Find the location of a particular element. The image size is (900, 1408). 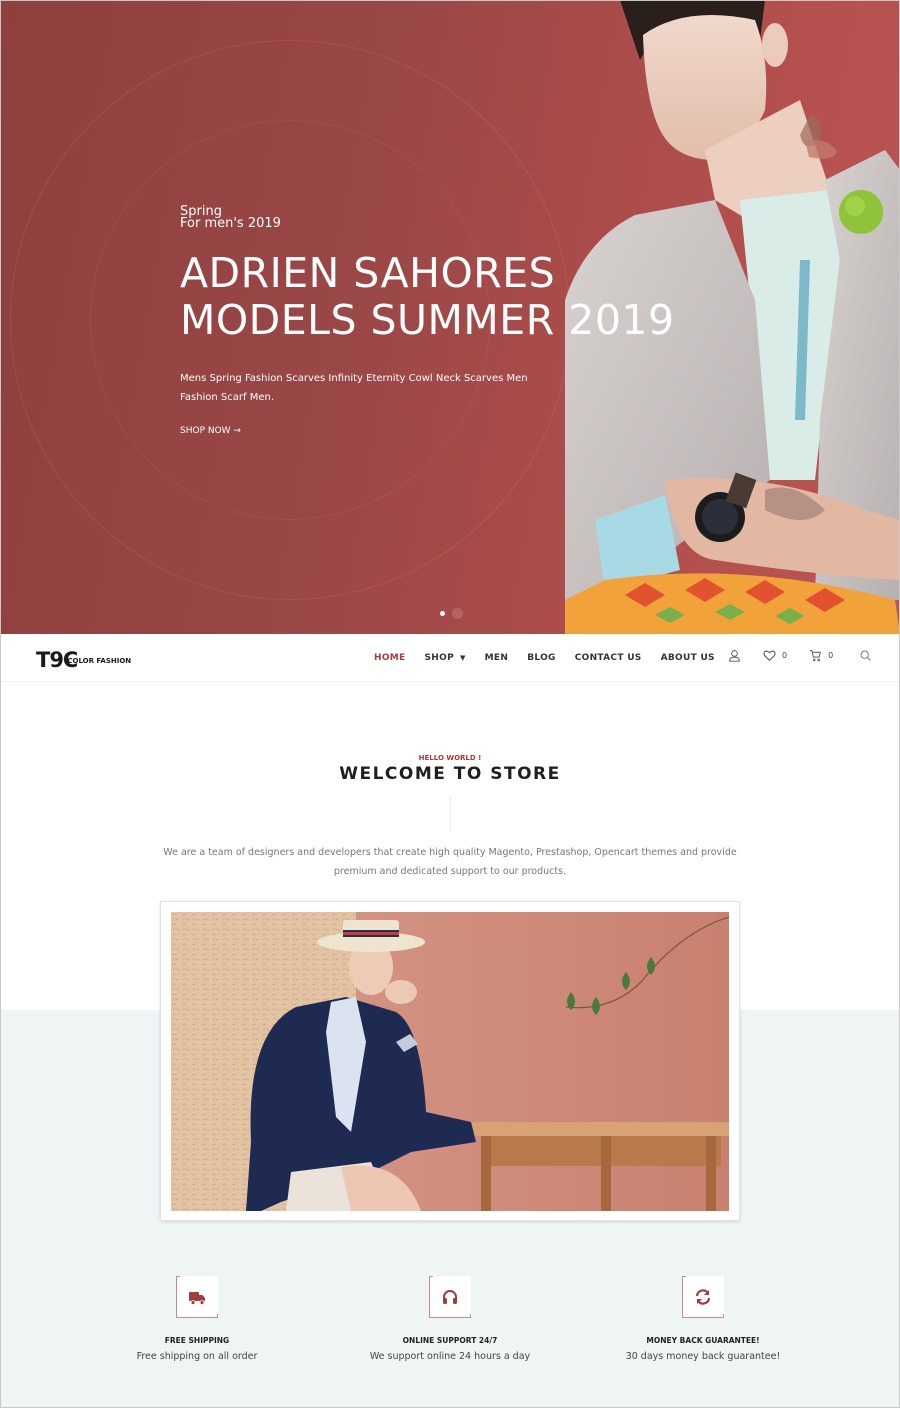

wishlist-button: 0 is located at coordinates (775, 655).